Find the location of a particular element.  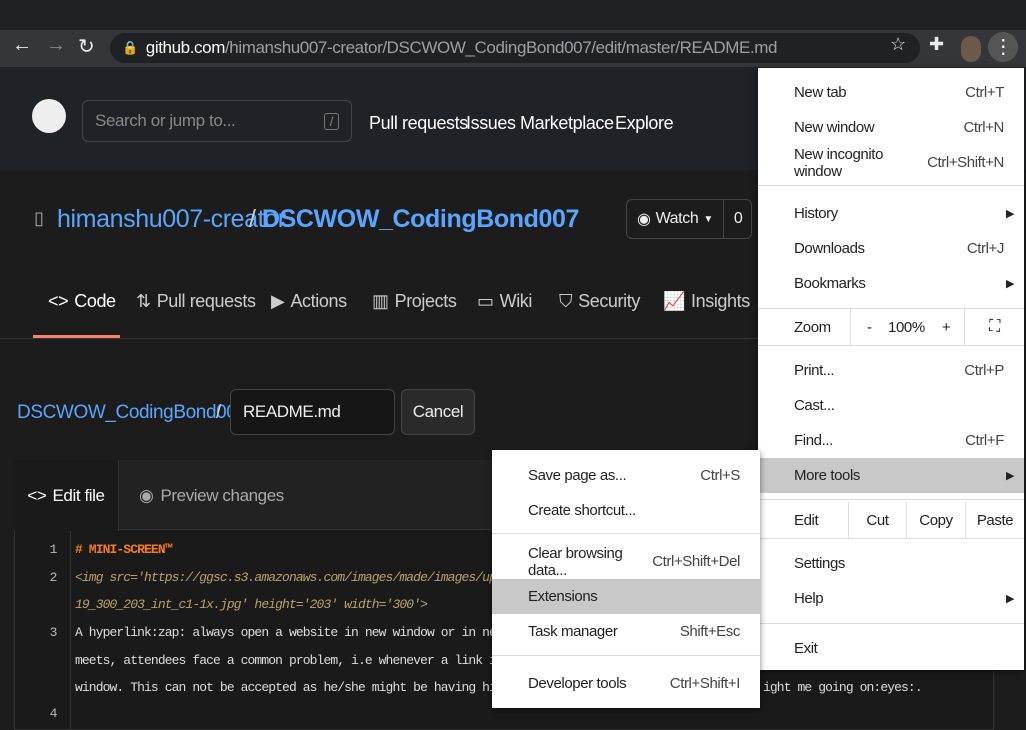

menu-exit: Exit is located at coordinates (891, 648).